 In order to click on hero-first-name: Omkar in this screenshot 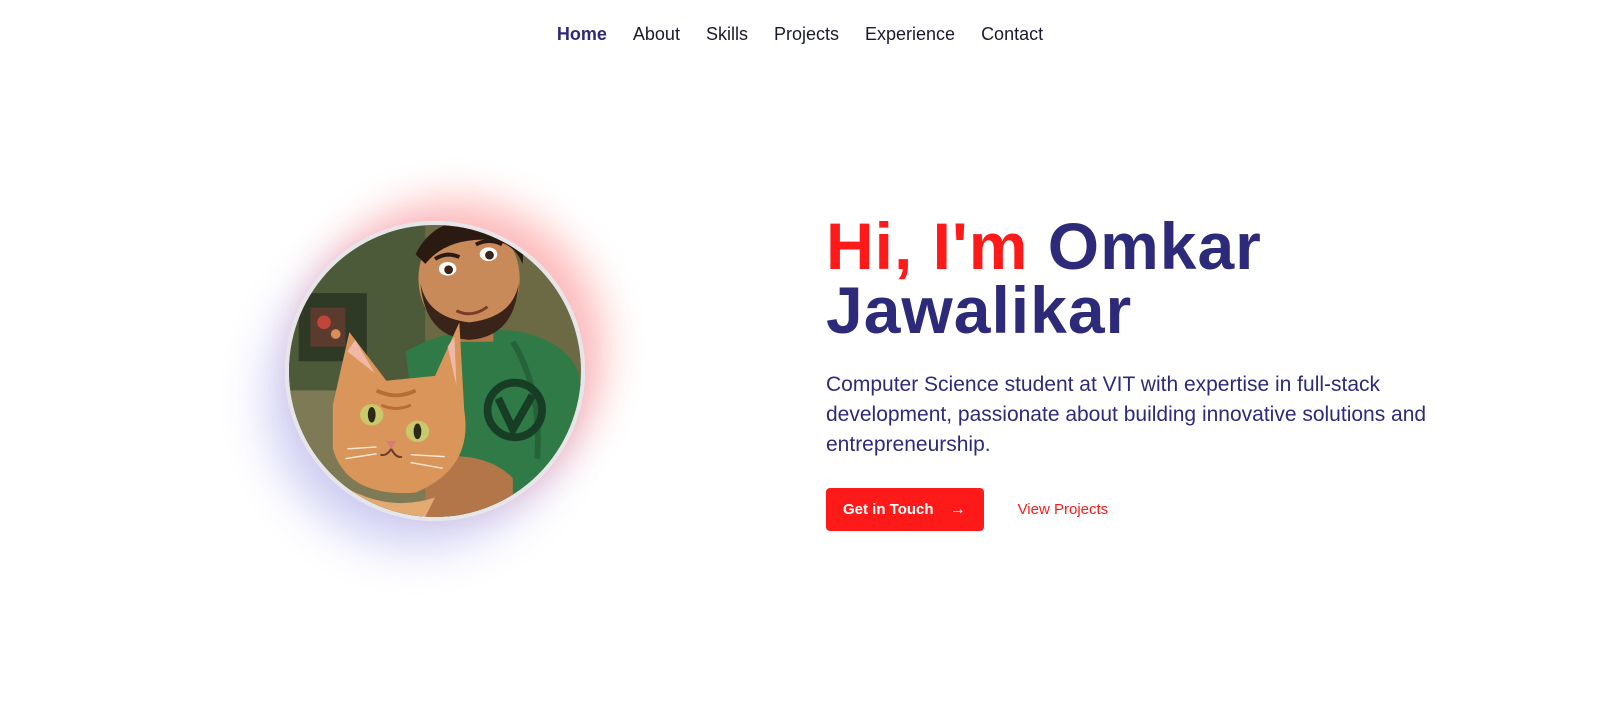, I will do `click(1154, 246)`.